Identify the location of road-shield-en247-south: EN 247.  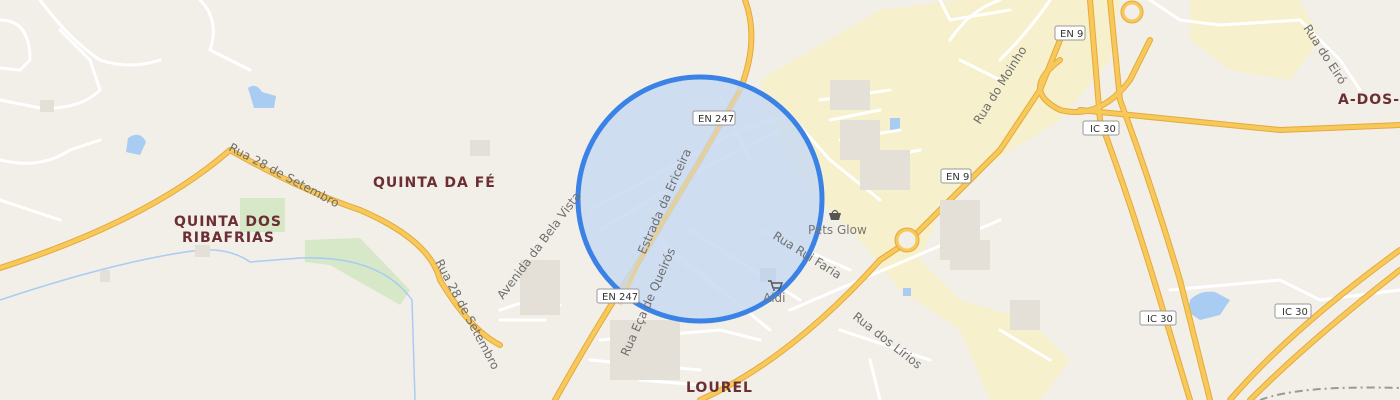
(618, 296).